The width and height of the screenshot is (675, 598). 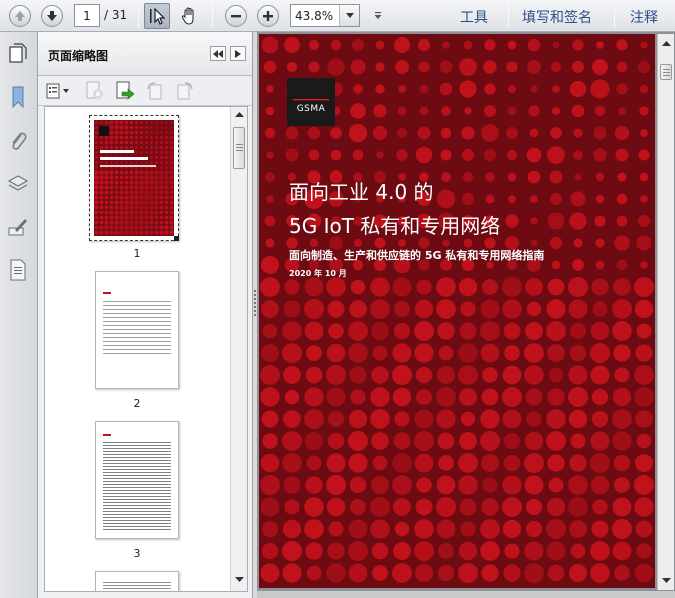 I want to click on thumbnail-2-label: 2, so click(x=137, y=403).